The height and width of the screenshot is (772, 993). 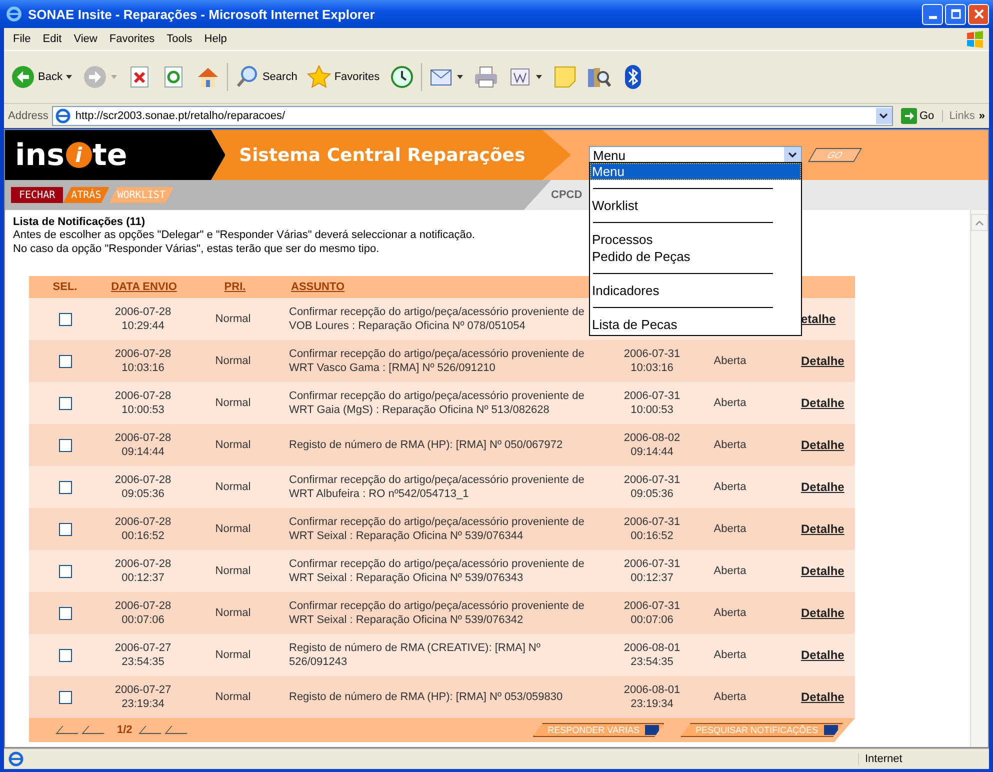 I want to click on table-cell: Confirmar recepção do artigo/peça/acessório proveniente de WRT Seixal : Reparação Oficina Nº 539/076343, so click(x=436, y=571).